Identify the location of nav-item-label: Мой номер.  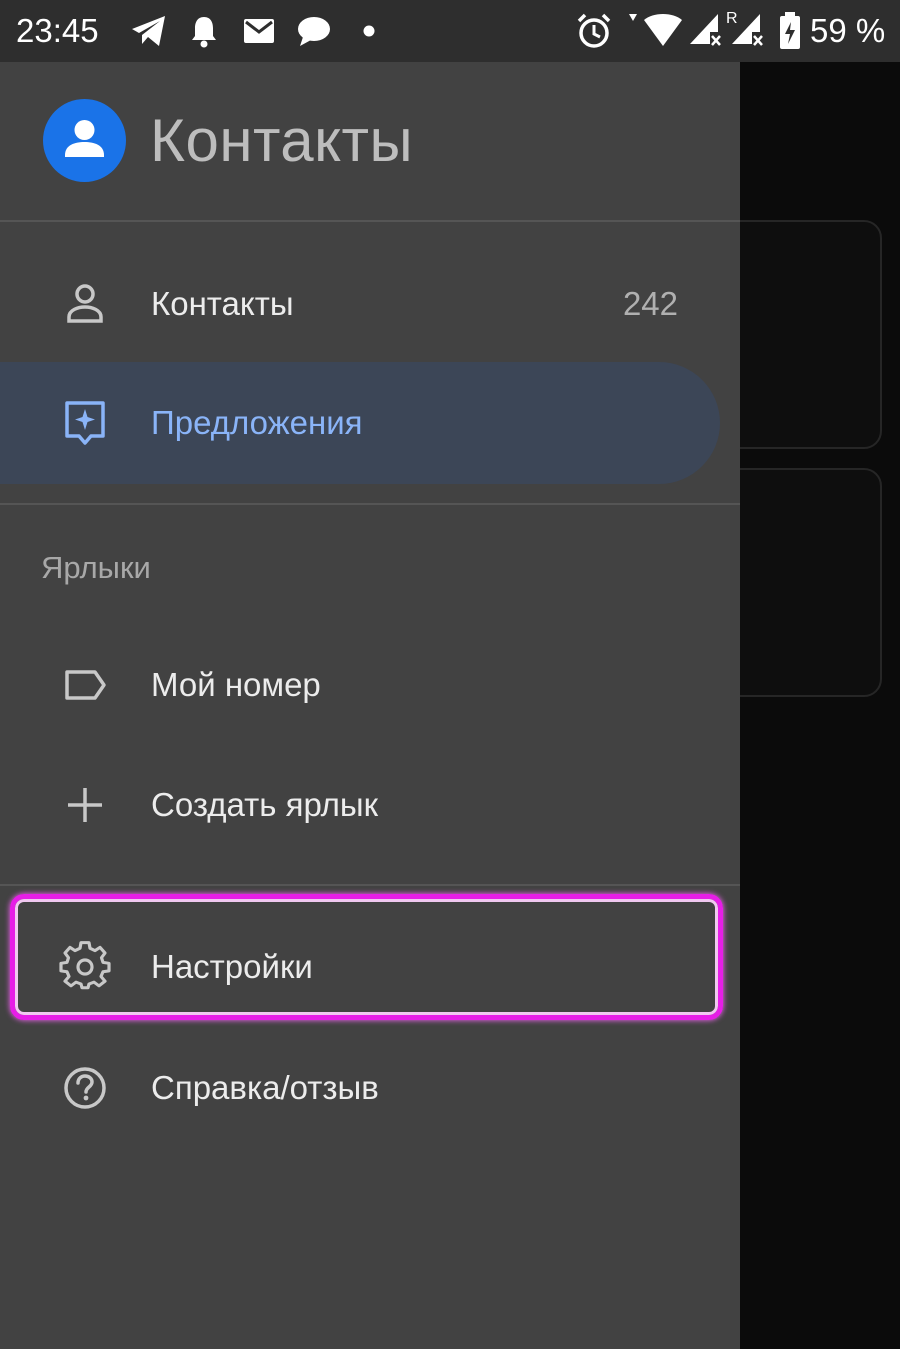
(236, 684).